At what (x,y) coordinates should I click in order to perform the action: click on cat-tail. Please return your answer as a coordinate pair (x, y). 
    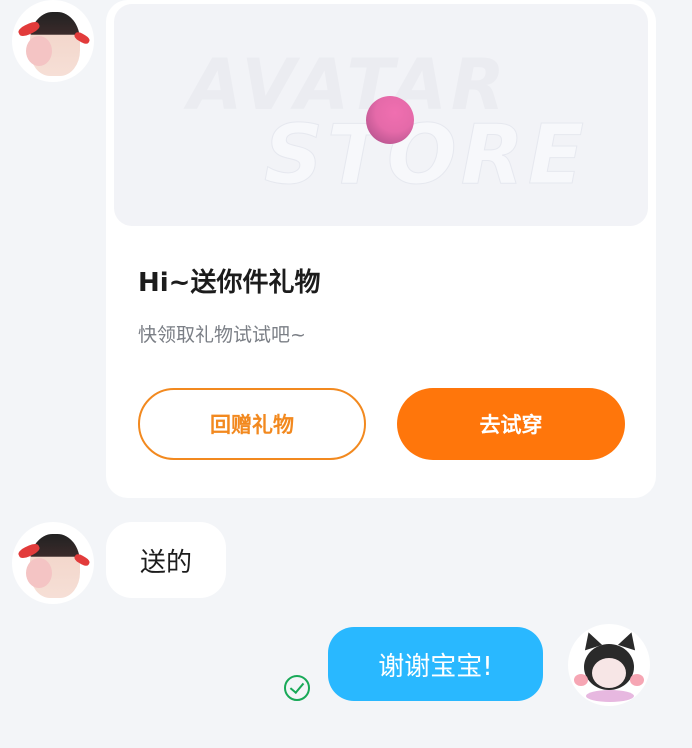
    Looking at the image, I should click on (610, 696).